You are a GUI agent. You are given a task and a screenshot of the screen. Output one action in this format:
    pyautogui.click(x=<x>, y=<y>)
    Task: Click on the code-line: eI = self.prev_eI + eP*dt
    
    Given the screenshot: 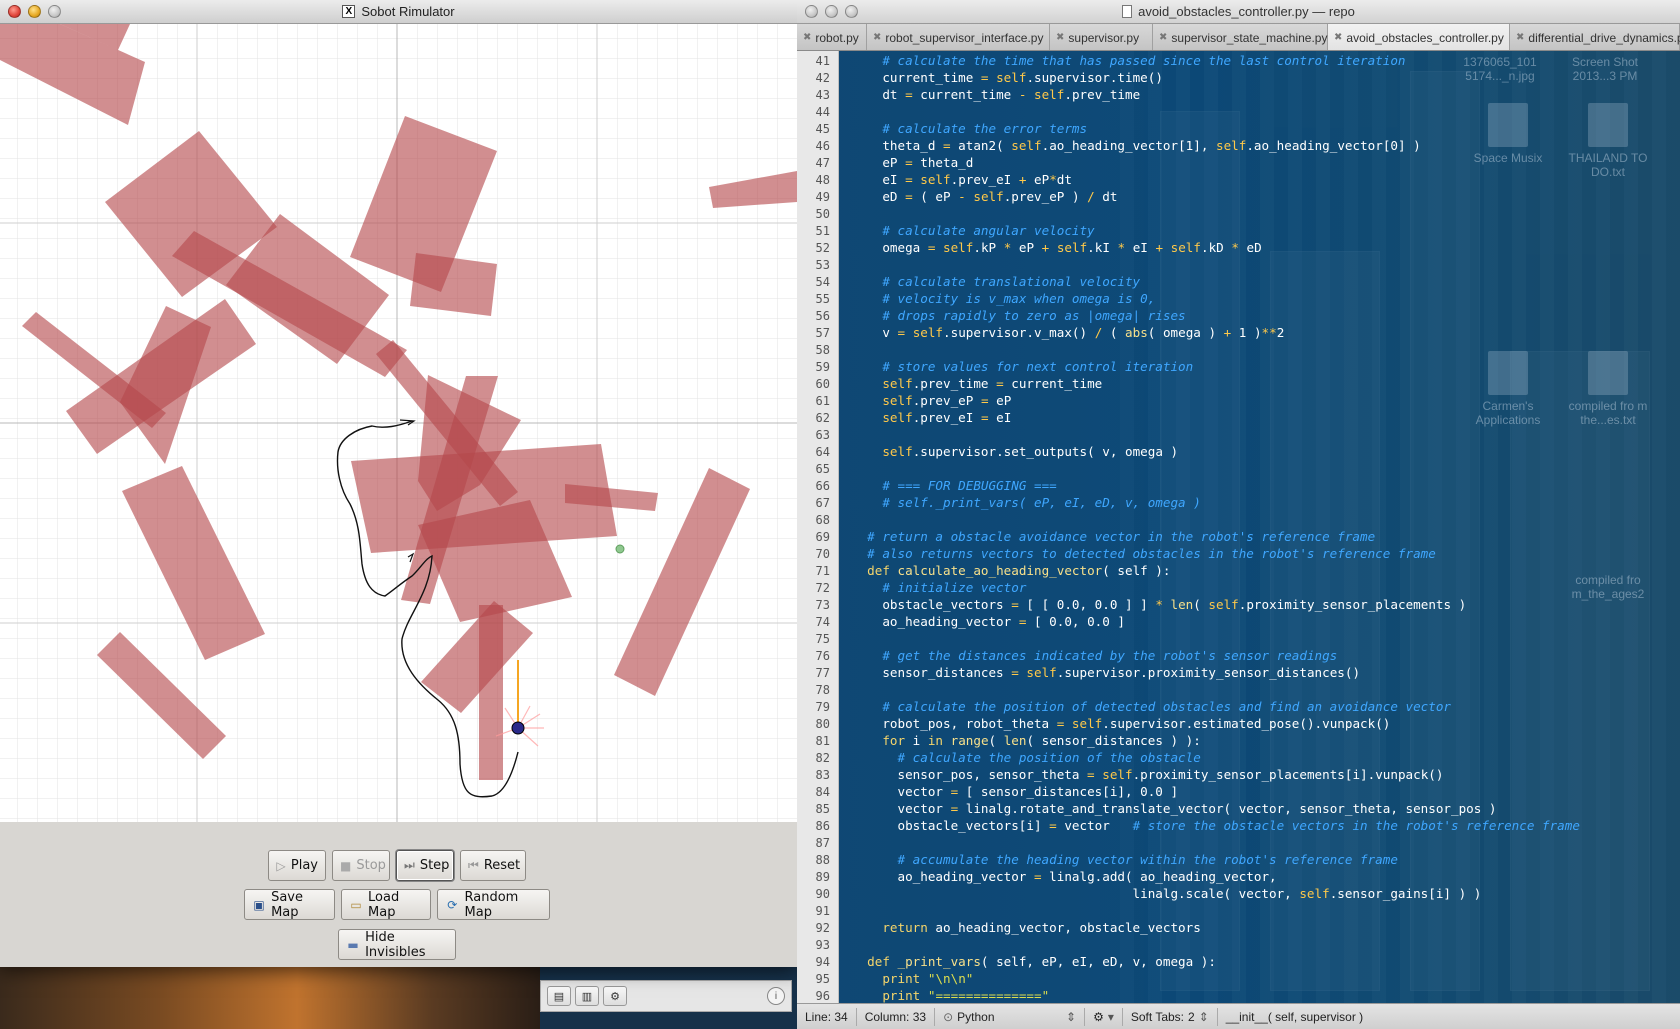 What is the action you would take?
    pyautogui.click(x=962, y=179)
    